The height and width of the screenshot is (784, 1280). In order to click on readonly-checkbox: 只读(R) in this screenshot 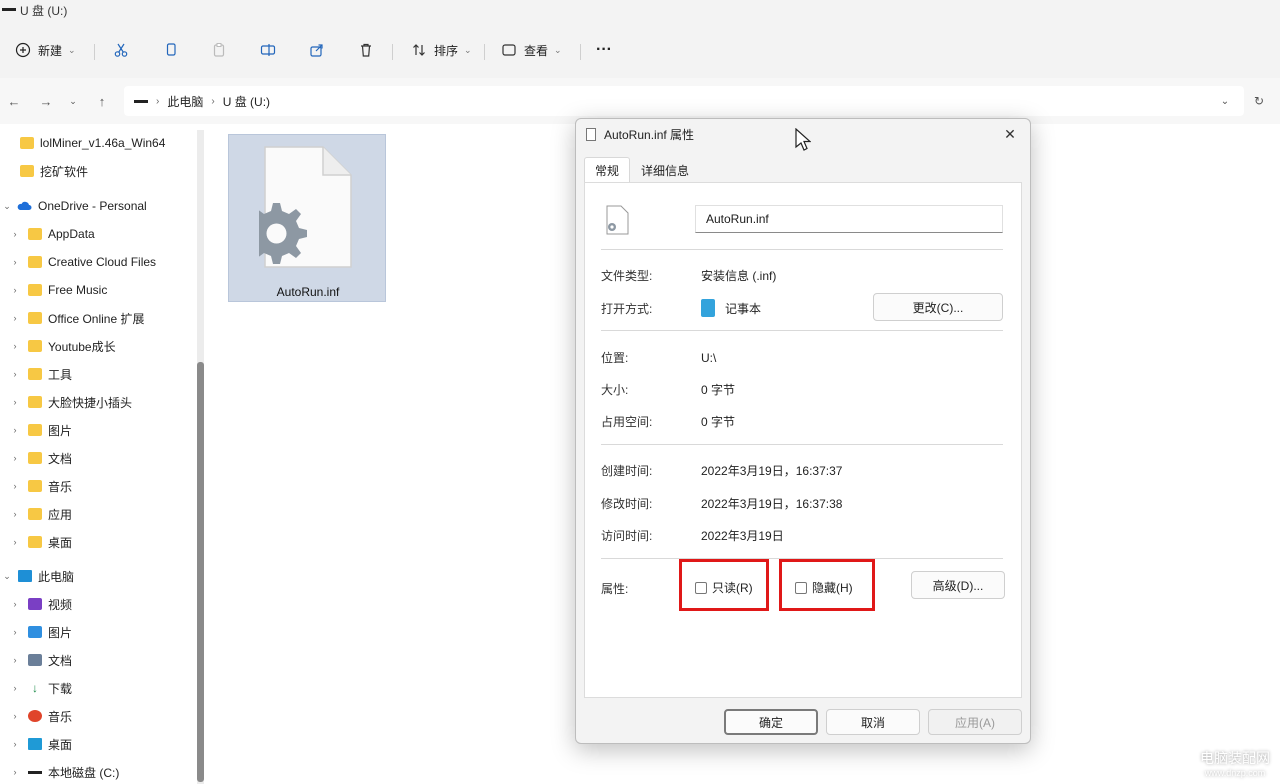, I will do `click(724, 587)`.